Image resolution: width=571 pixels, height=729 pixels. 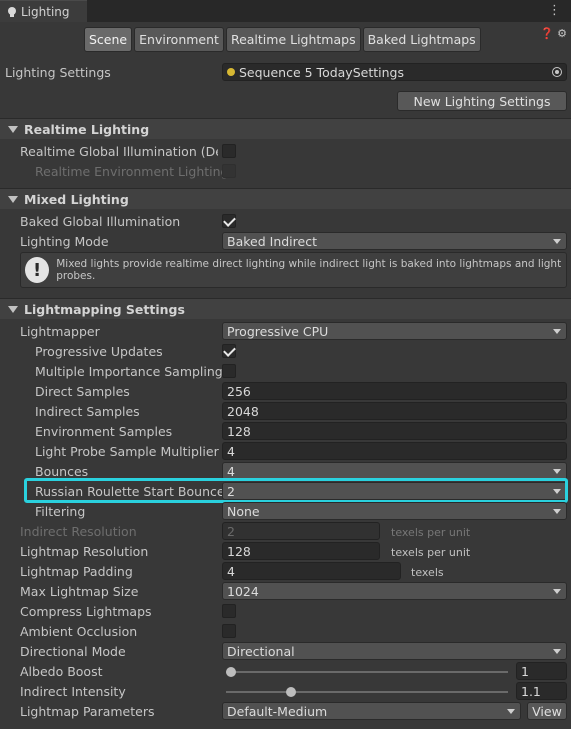 What do you see at coordinates (12, 11) in the screenshot?
I see `light-bulb-icon` at bounding box center [12, 11].